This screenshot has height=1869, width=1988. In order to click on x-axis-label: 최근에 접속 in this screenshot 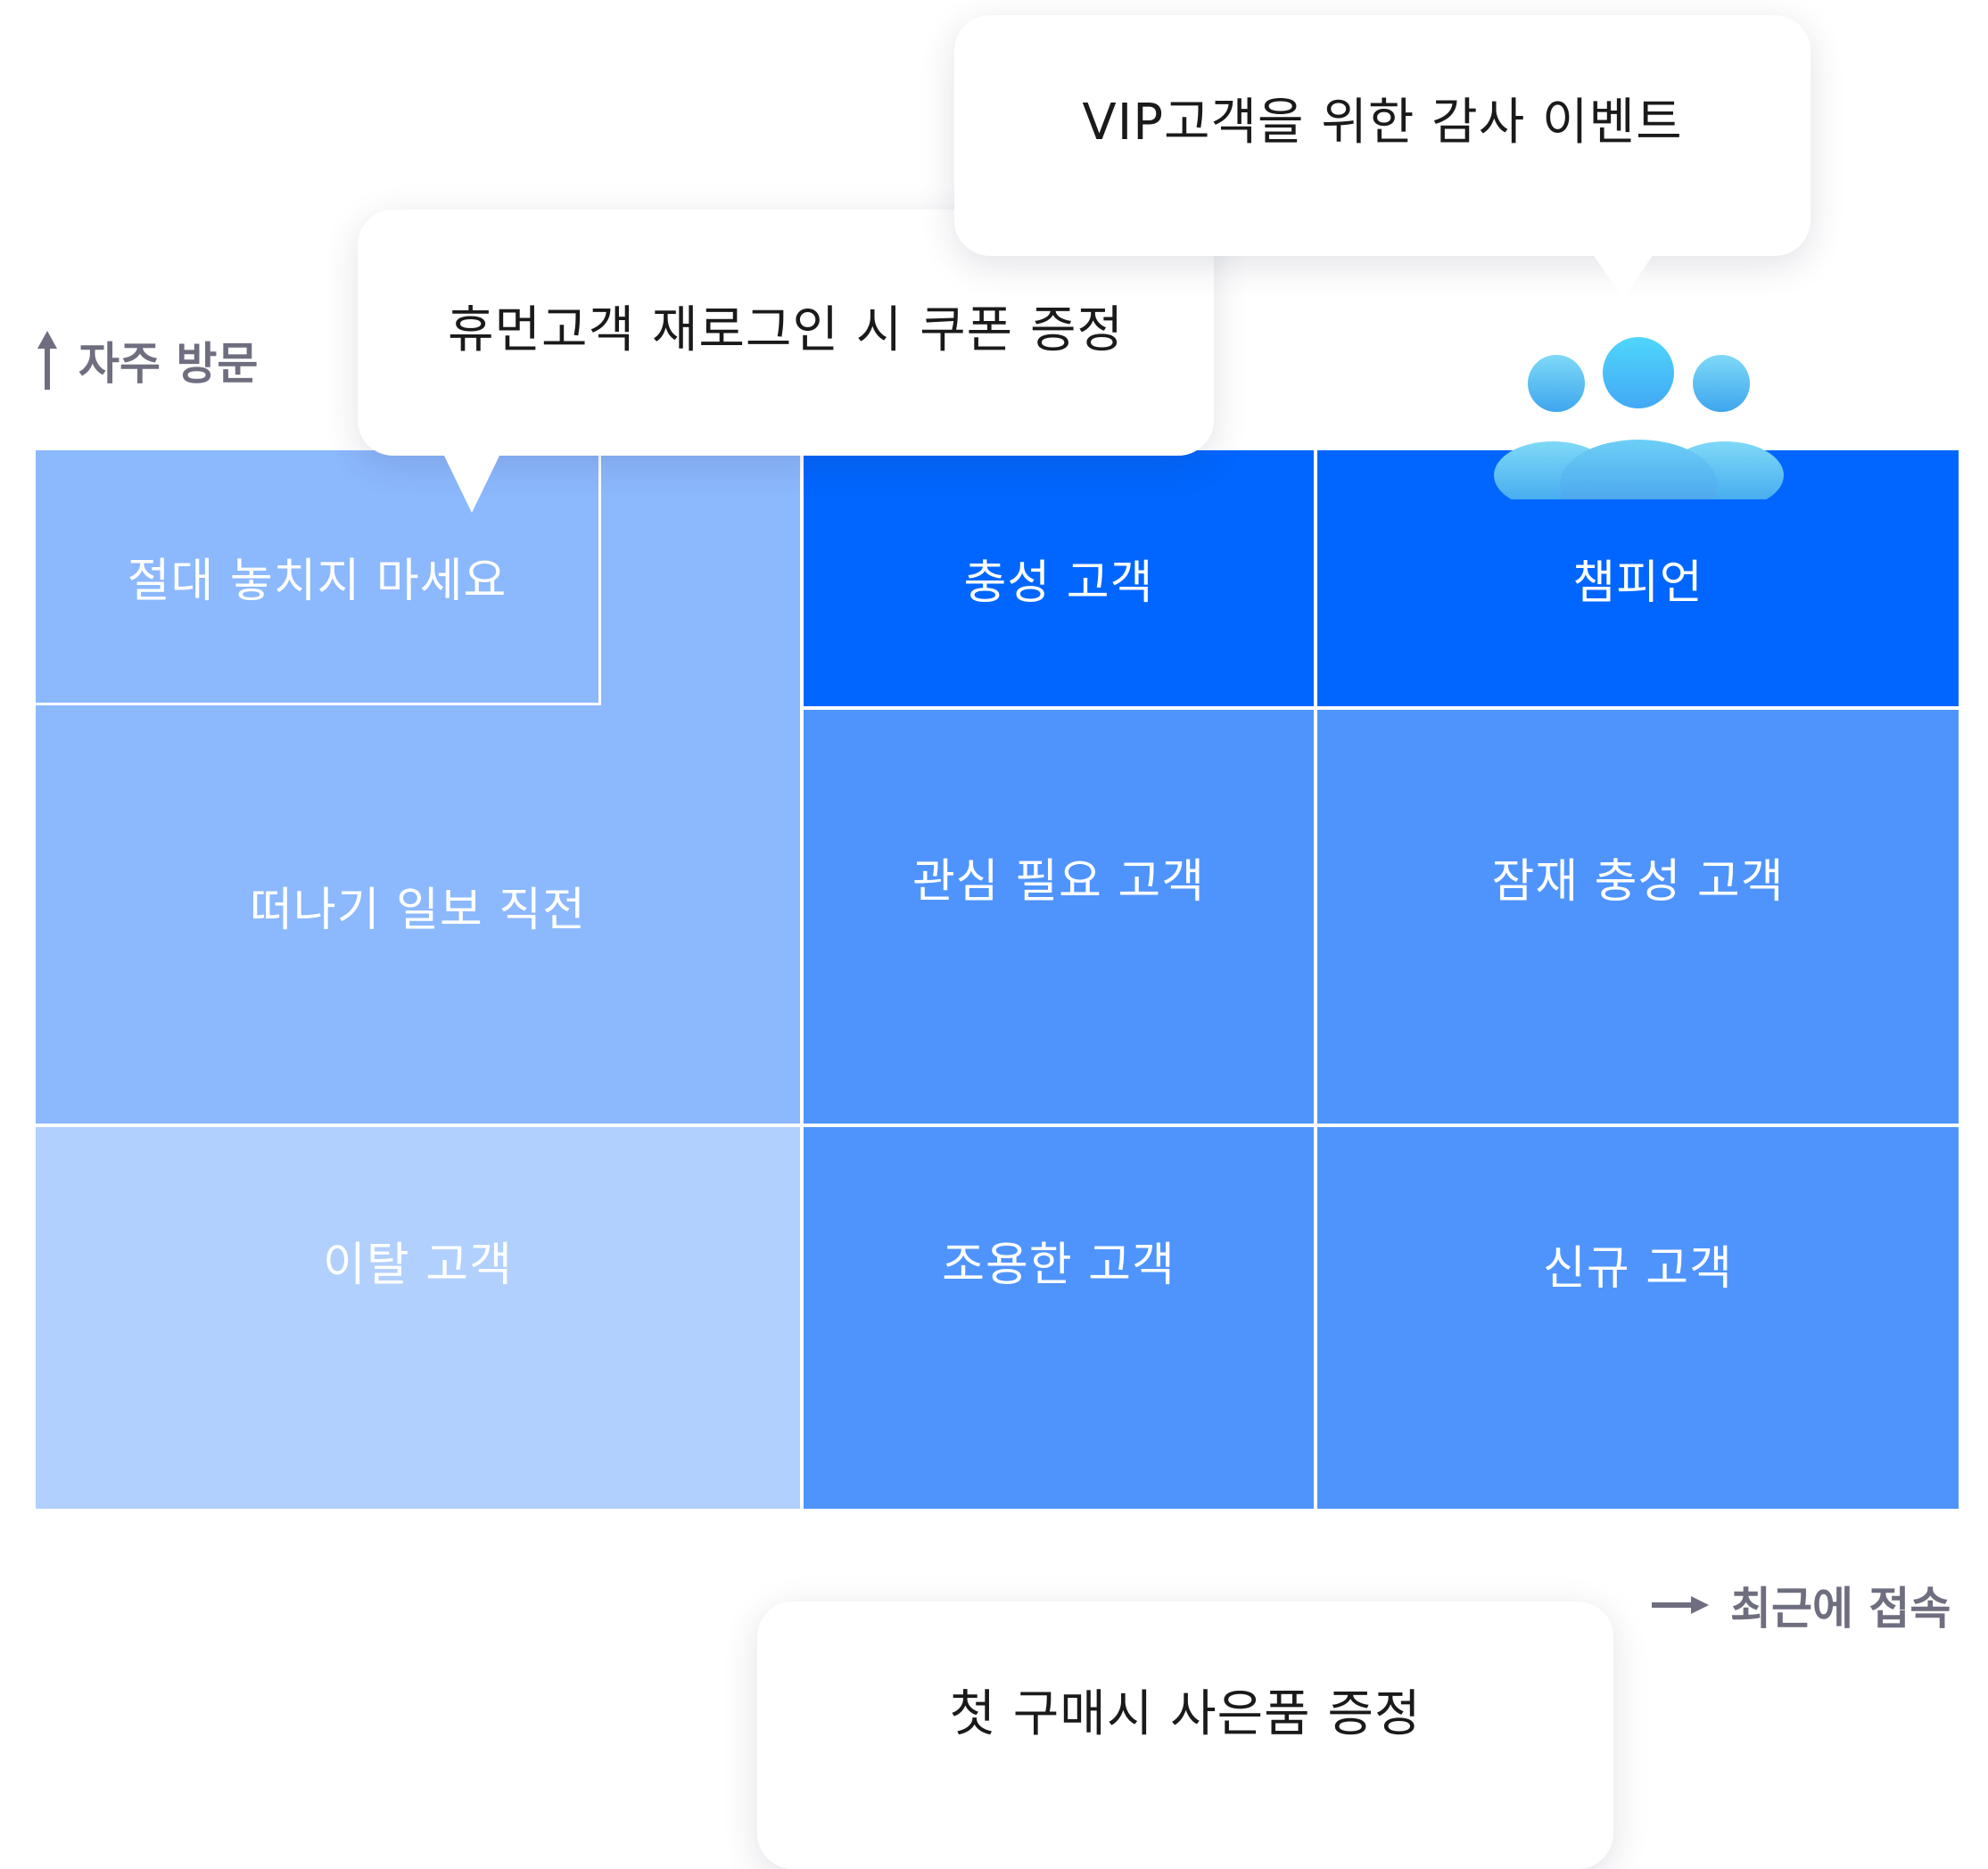, I will do `click(1800, 1605)`.